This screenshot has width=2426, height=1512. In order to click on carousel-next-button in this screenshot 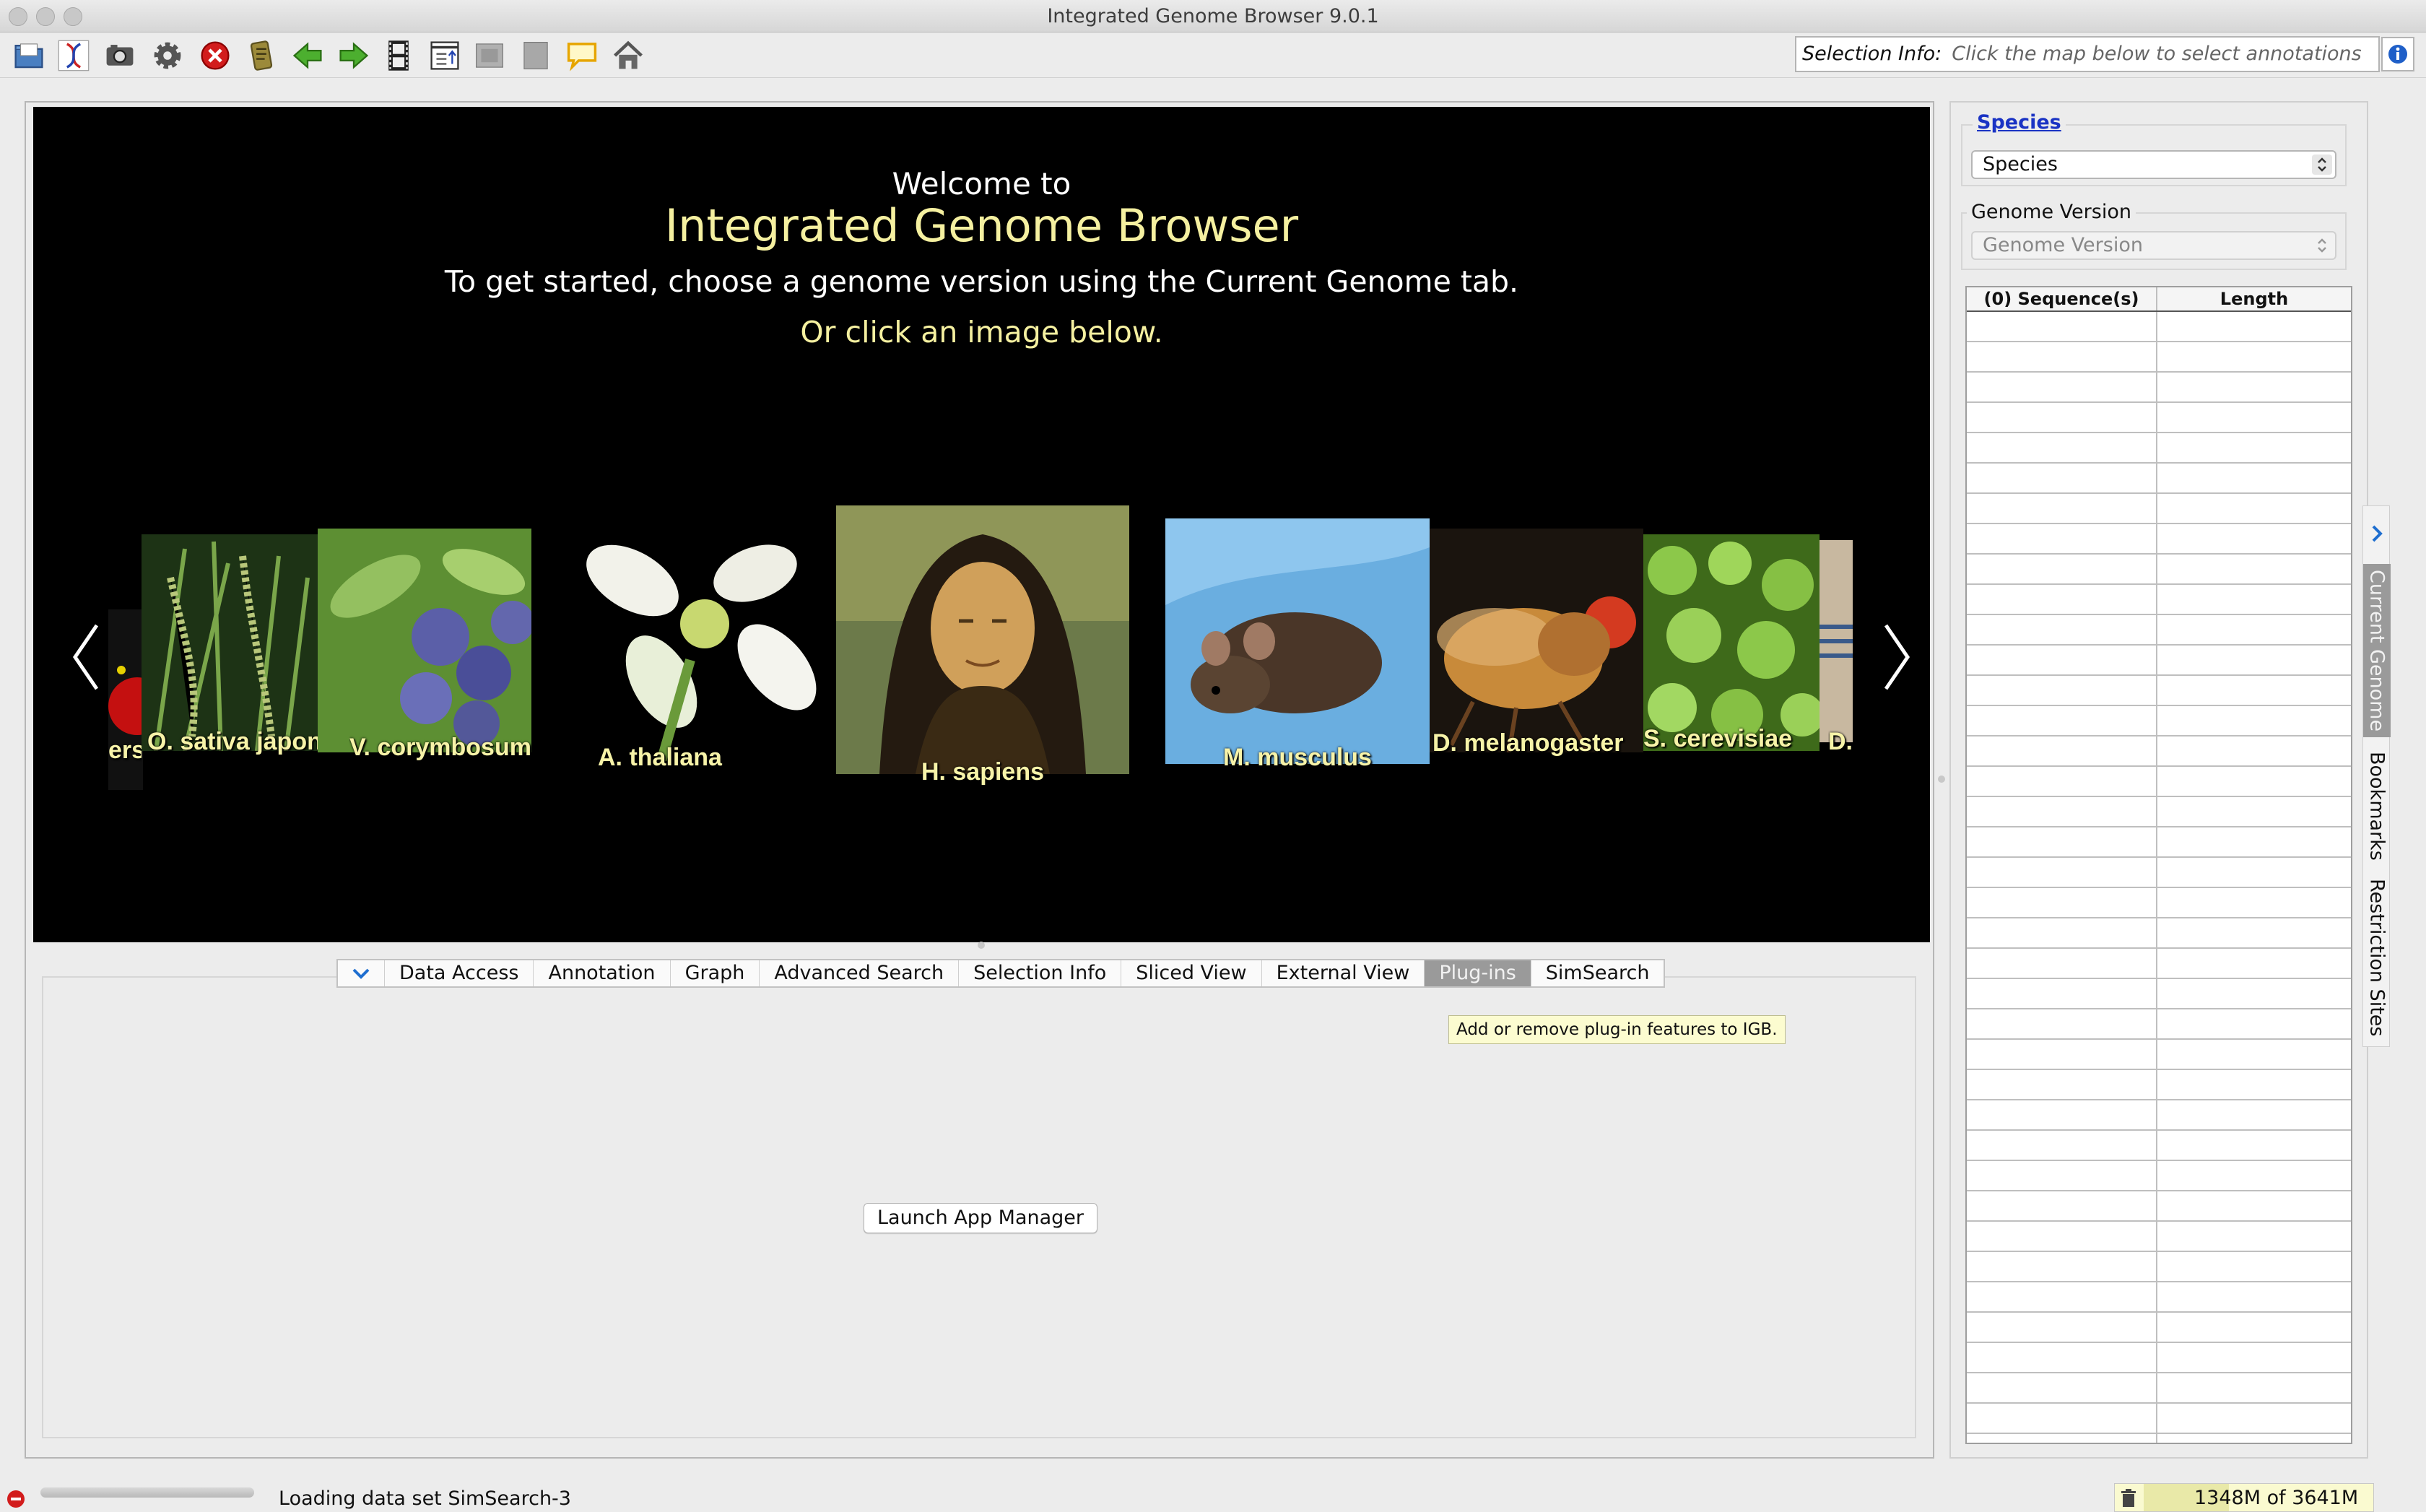, I will do `click(1896, 657)`.